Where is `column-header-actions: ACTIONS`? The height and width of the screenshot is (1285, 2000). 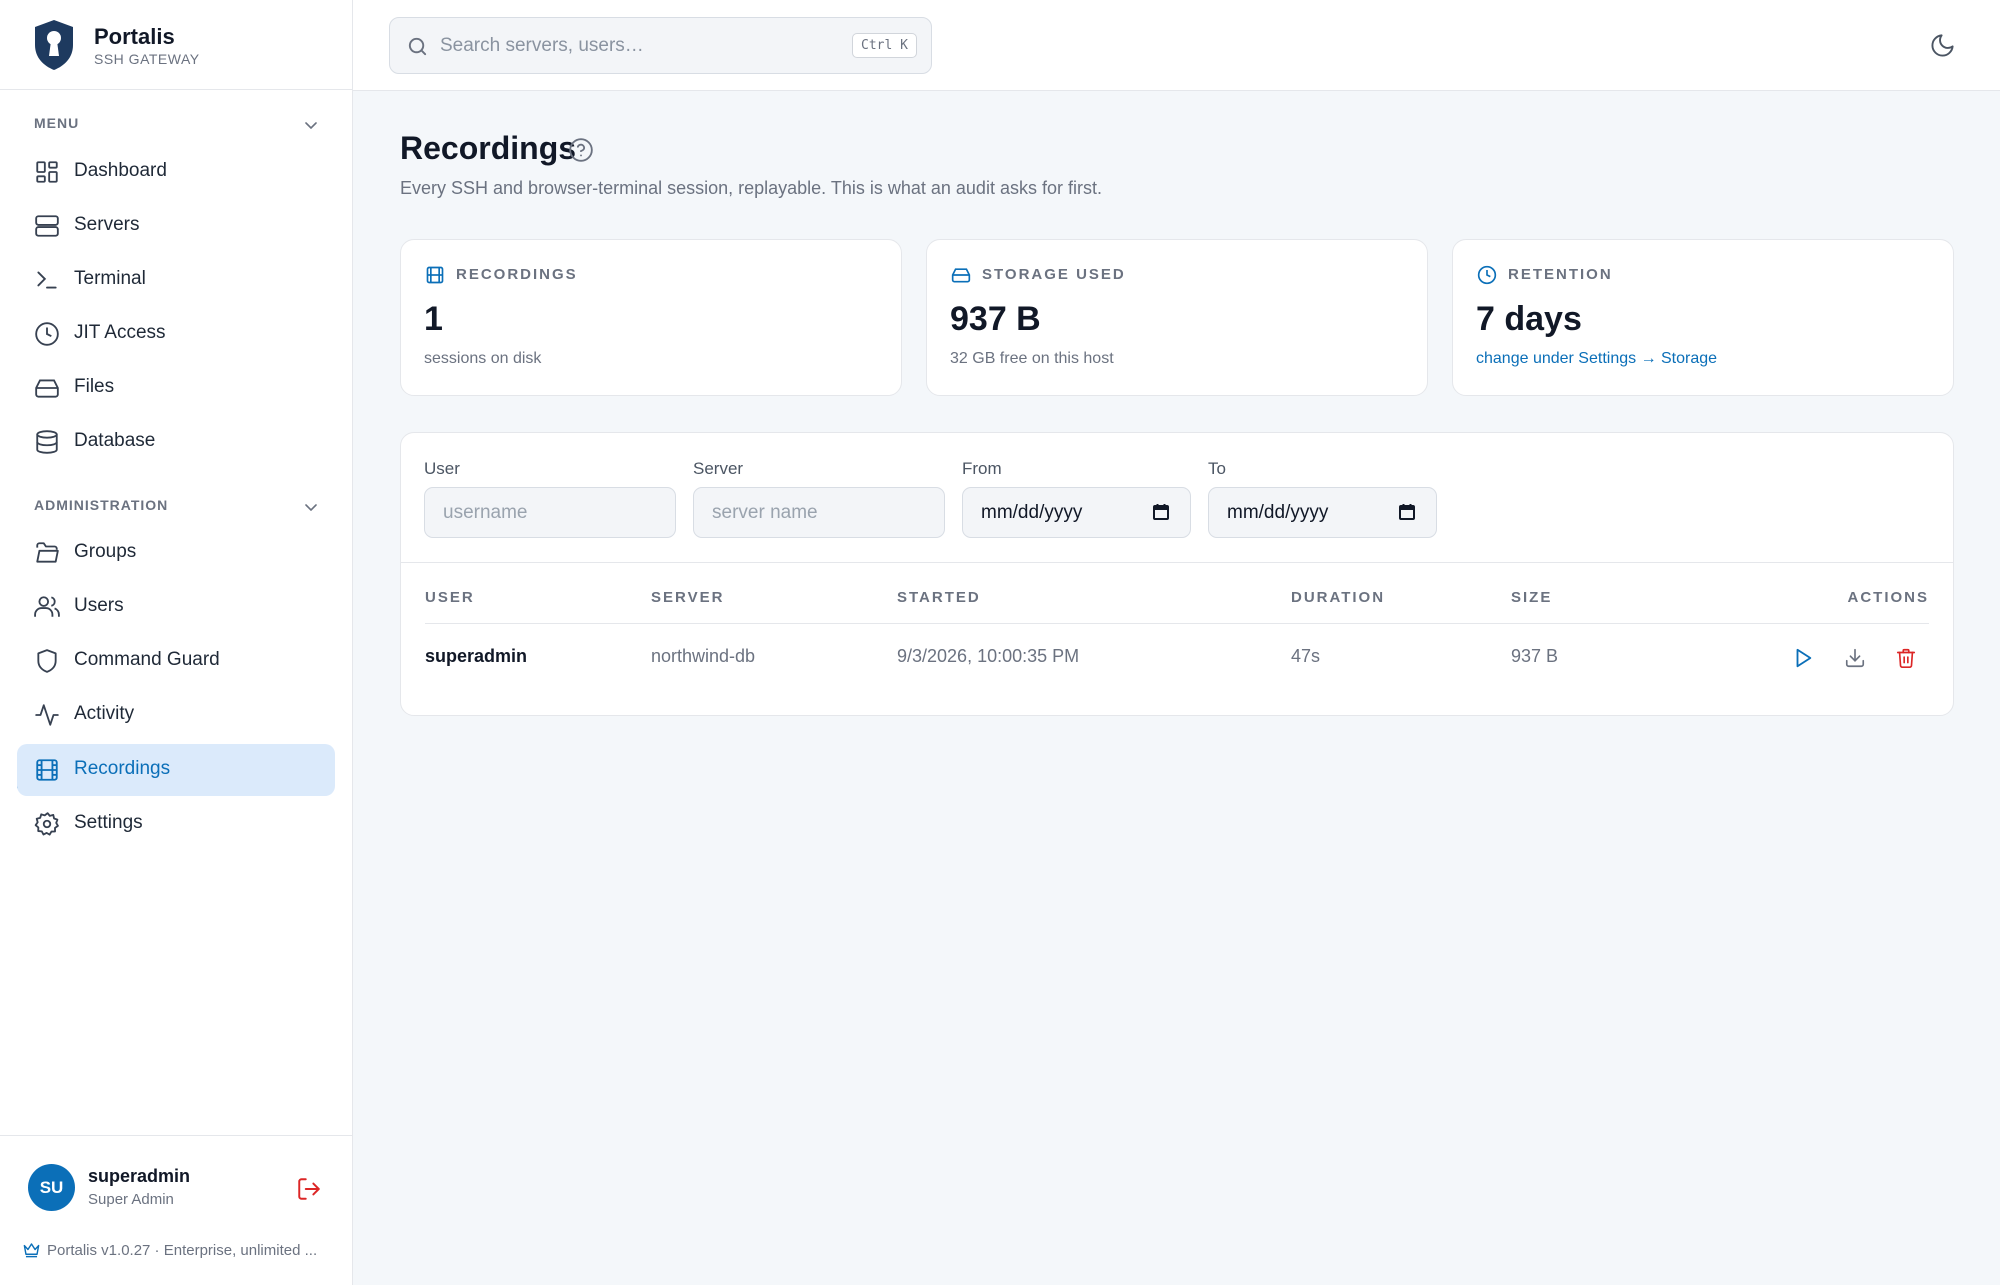
column-header-actions: ACTIONS is located at coordinates (1888, 597).